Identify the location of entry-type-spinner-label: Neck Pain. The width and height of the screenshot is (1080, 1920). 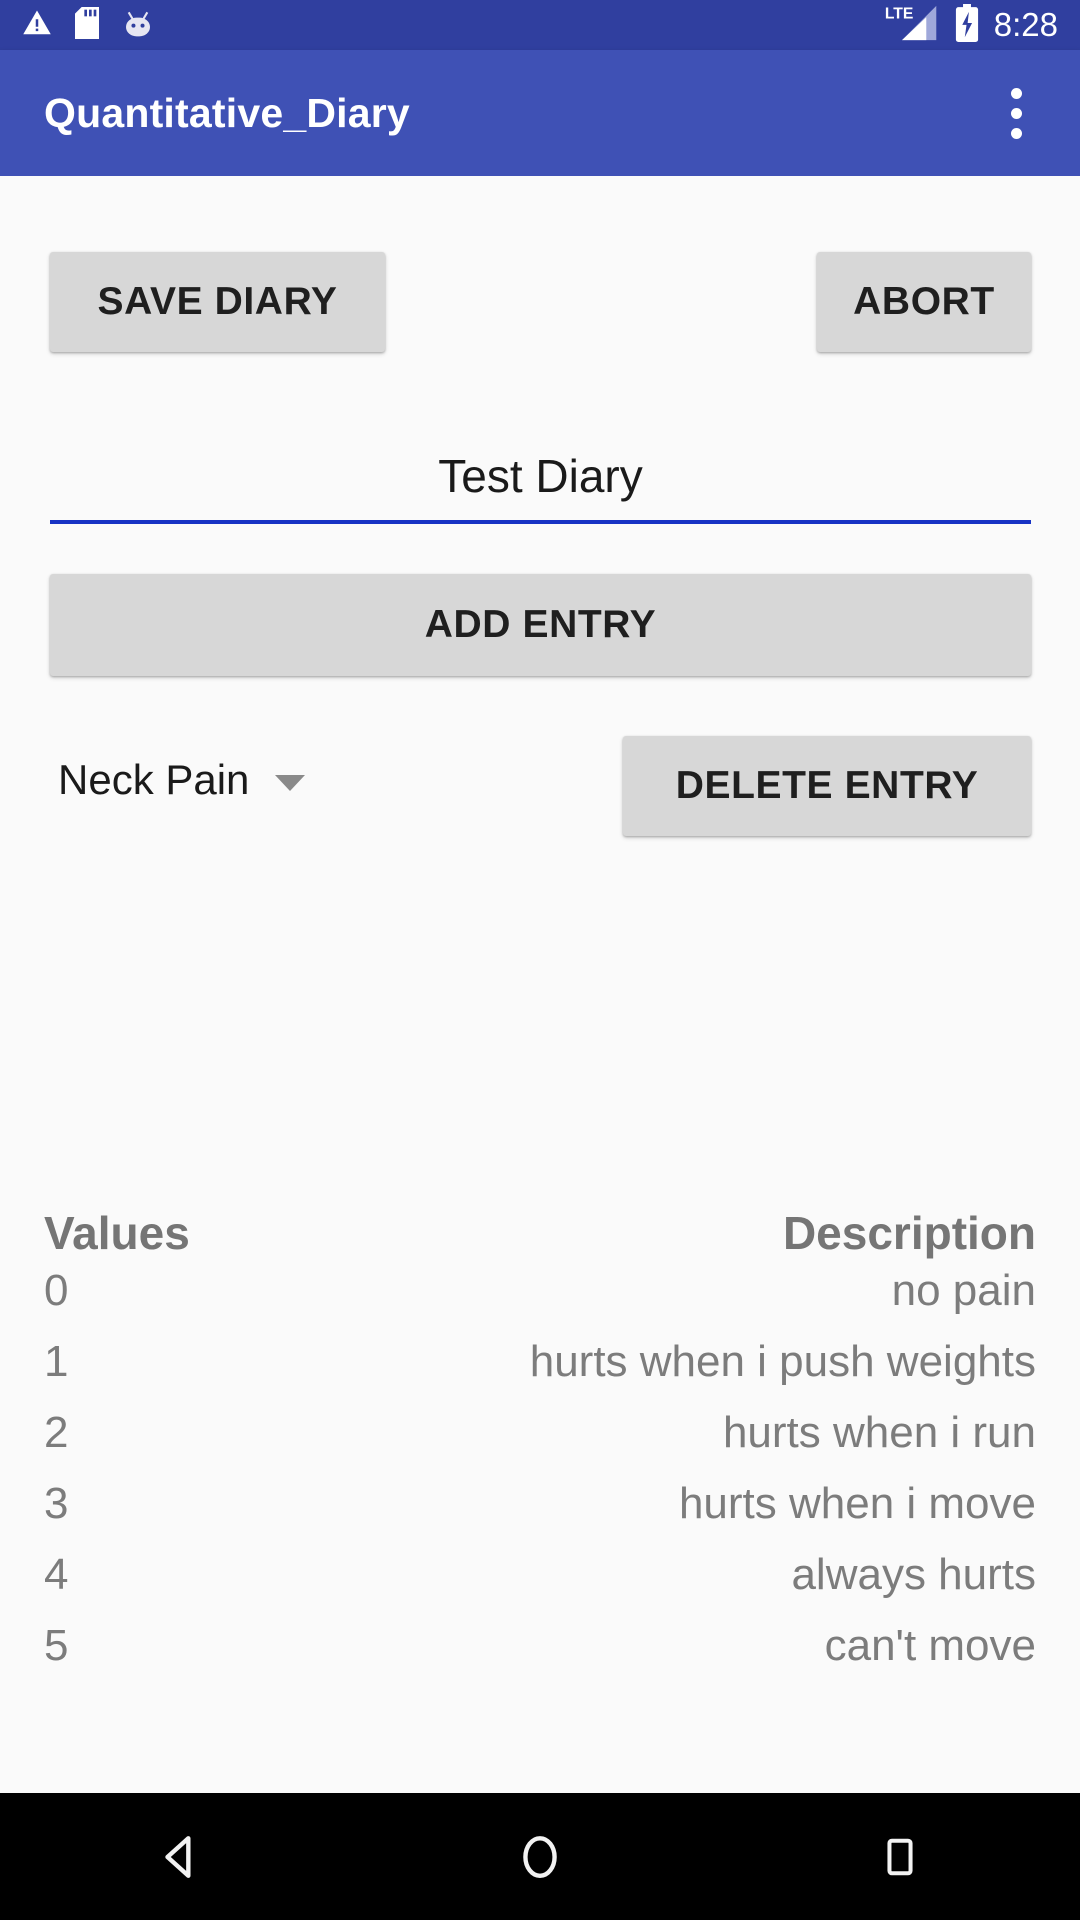
(154, 779).